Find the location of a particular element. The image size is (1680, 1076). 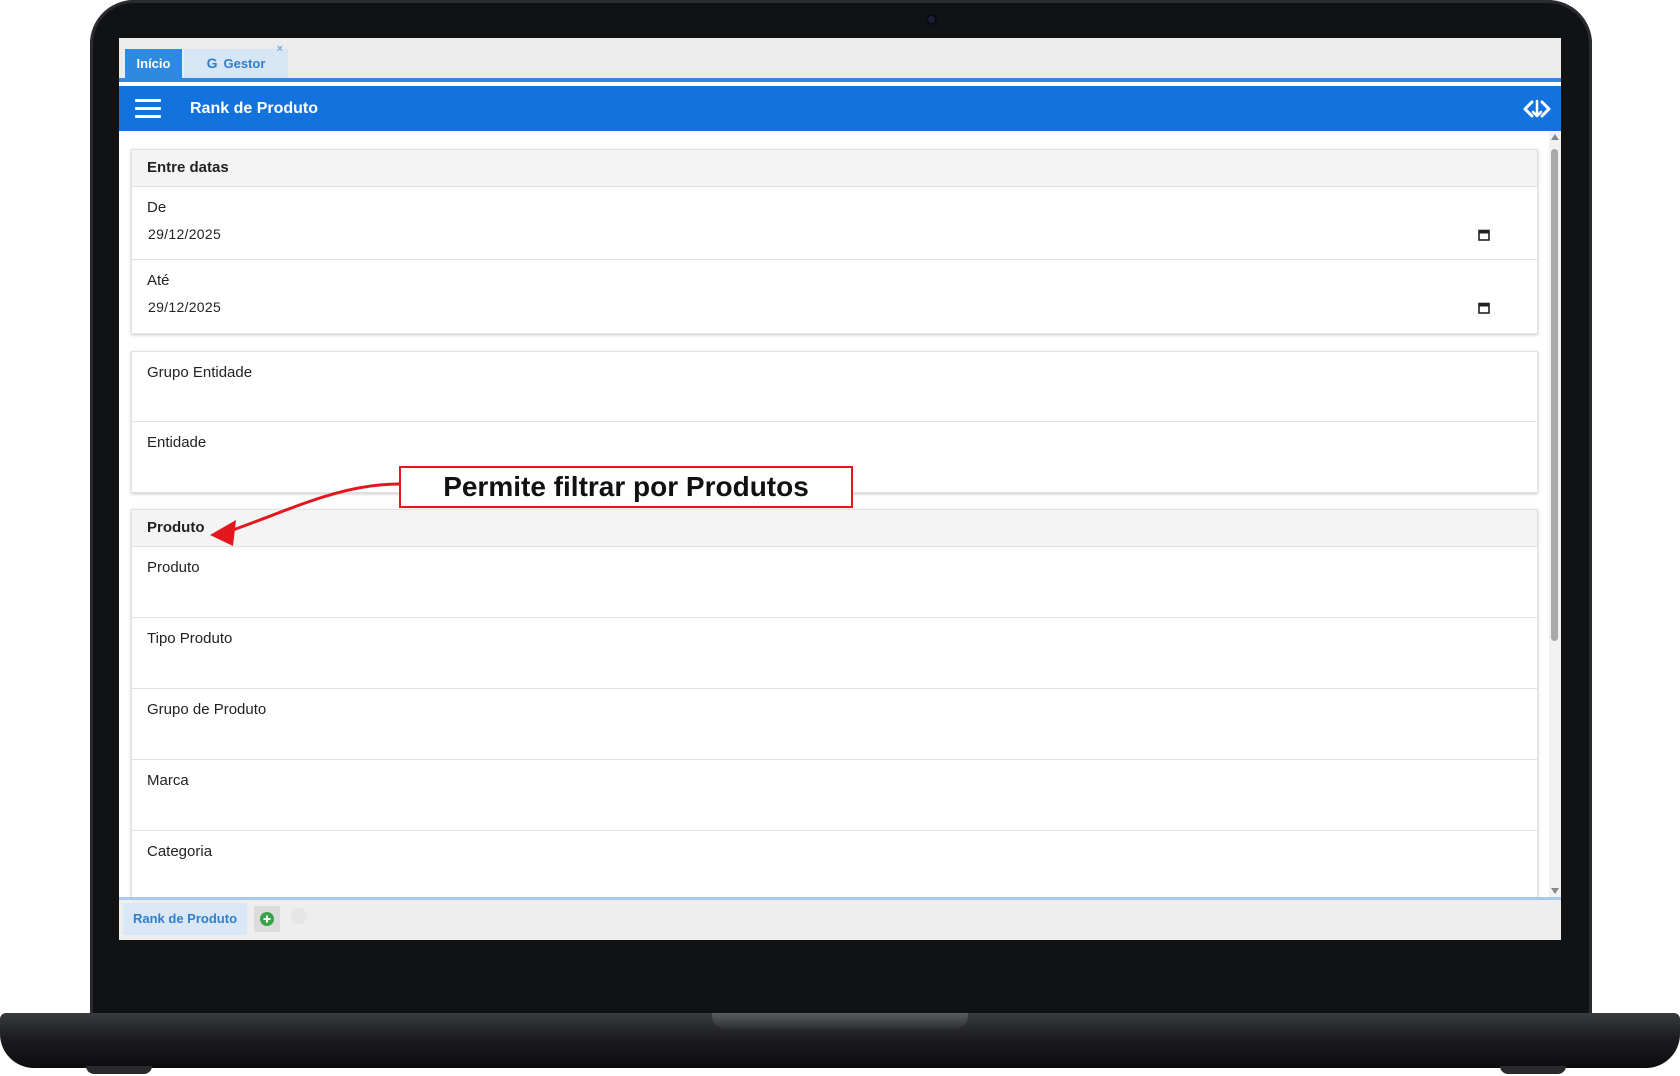

date-from-label: De is located at coordinates (157, 207).